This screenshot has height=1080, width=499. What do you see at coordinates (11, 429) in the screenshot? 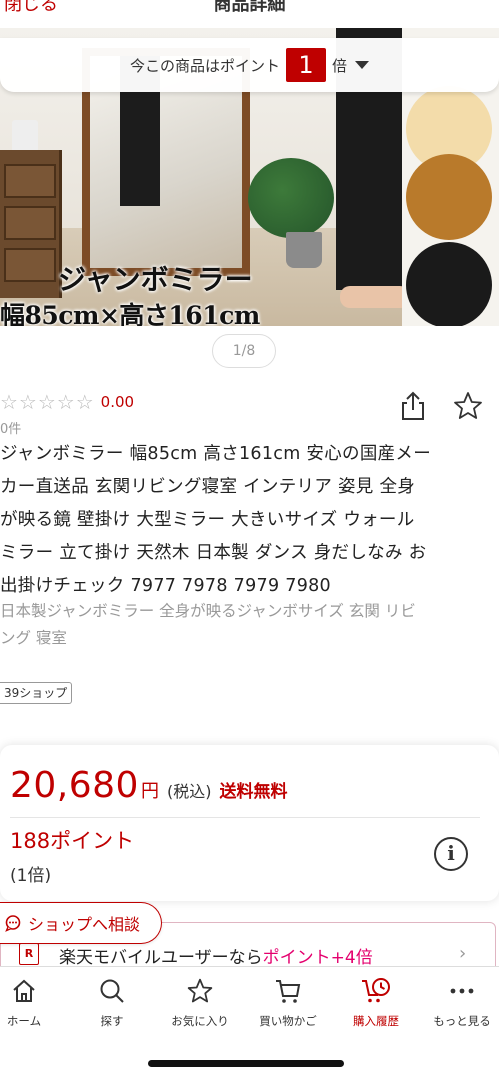
I see `review-count: 0件` at bounding box center [11, 429].